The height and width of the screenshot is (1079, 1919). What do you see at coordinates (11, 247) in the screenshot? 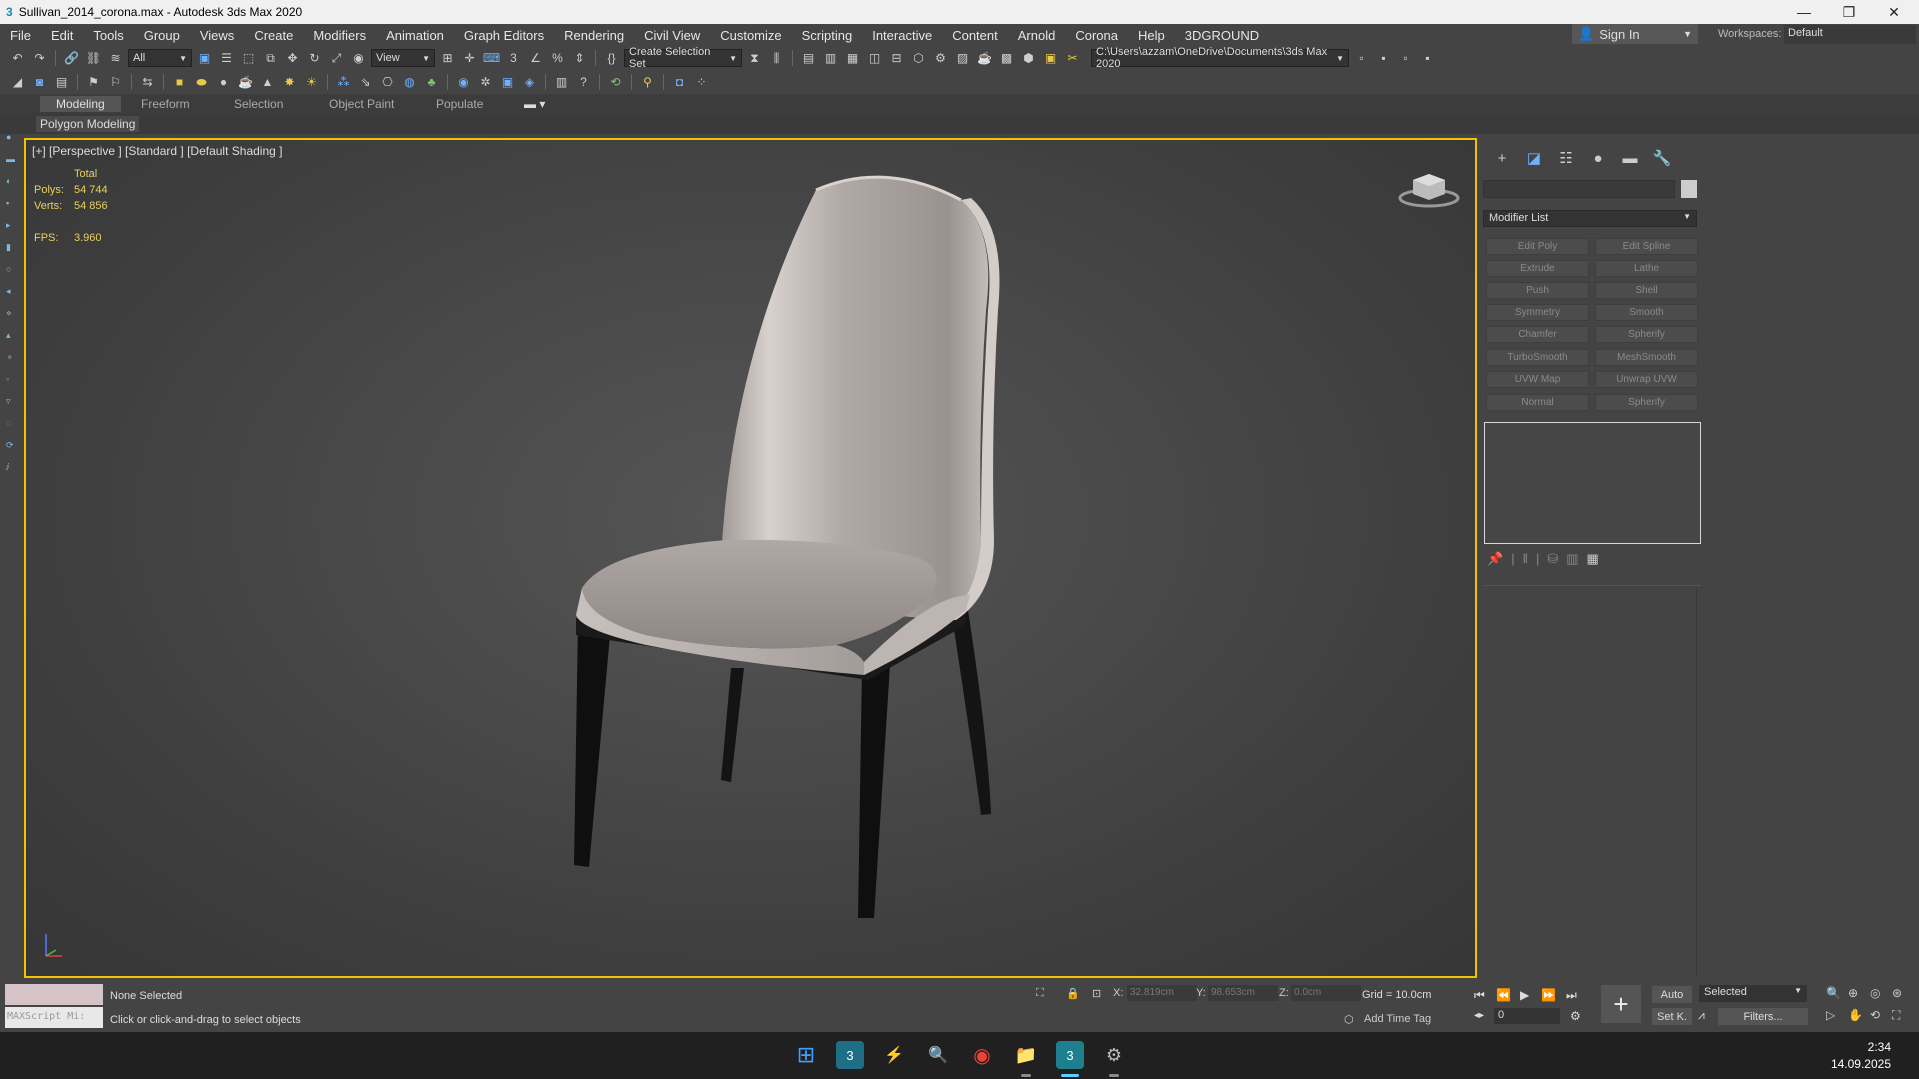
I see `strip-icon: ▮` at bounding box center [11, 247].